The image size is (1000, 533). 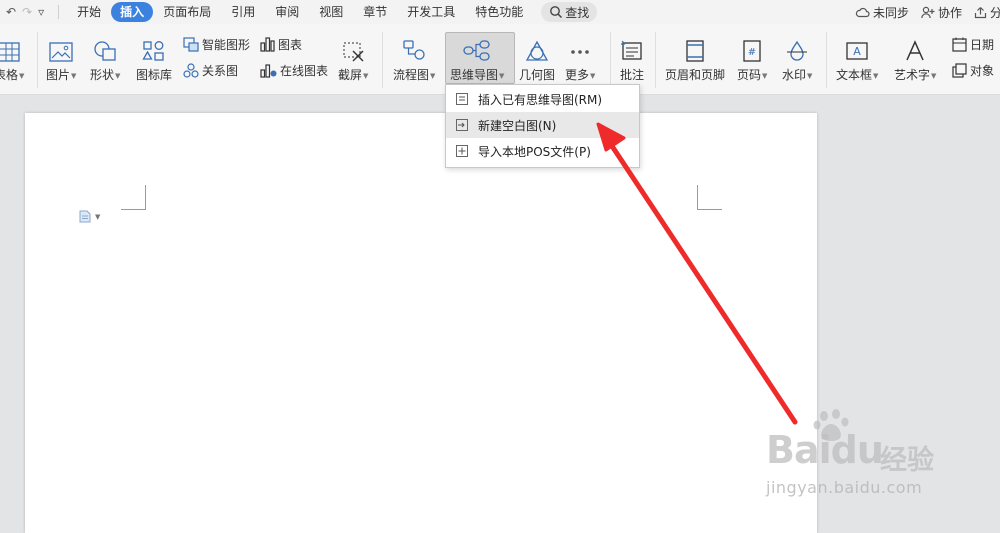 I want to click on flowchart-button: 流程图▼, so click(x=414, y=59).